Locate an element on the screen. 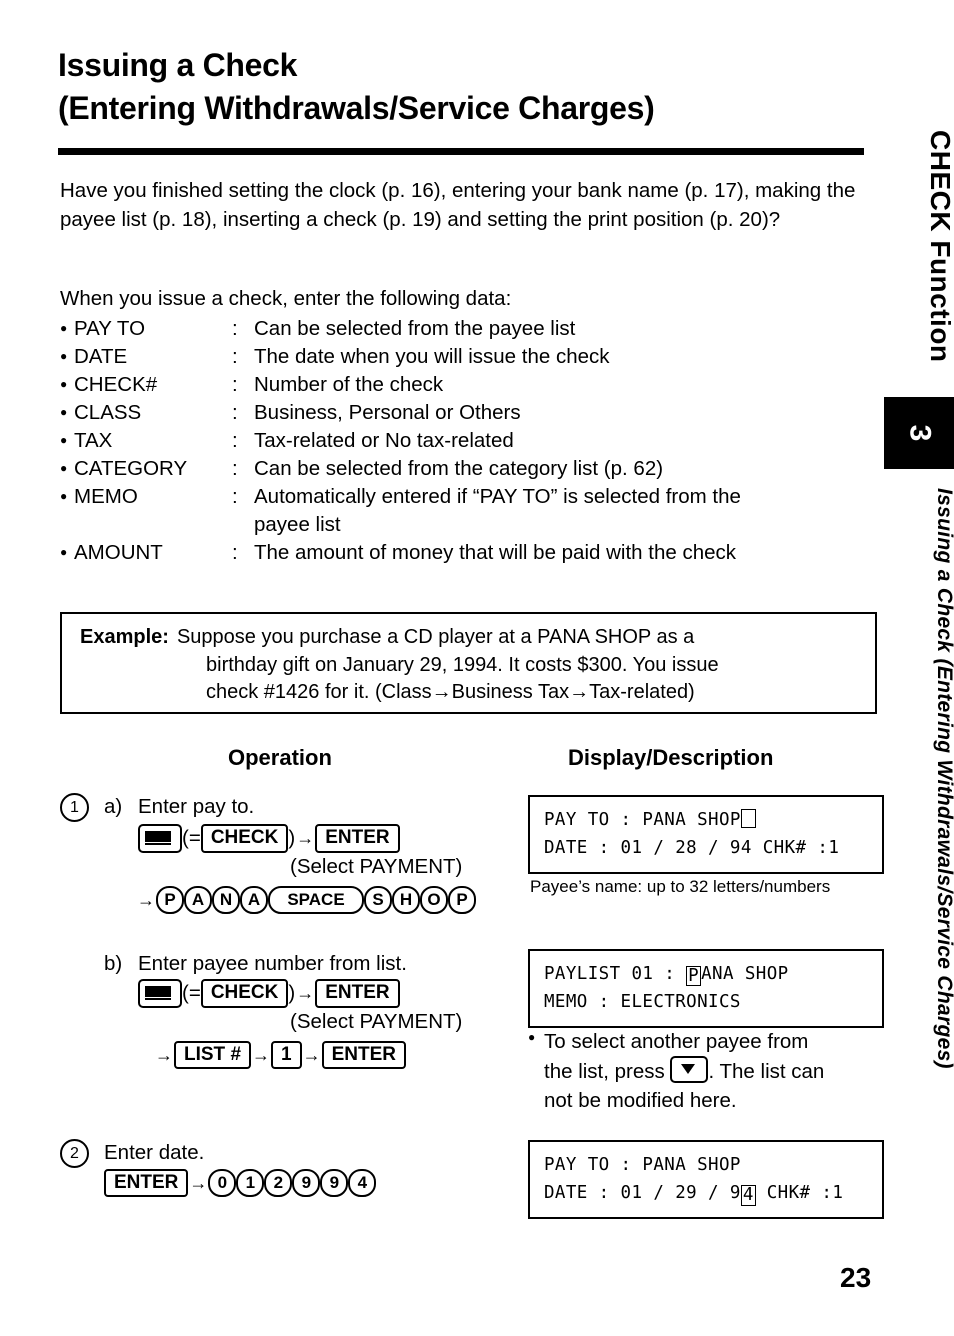 Image resolution: width=954 pixels, height=1336 pixels. key-a: A is located at coordinates (198, 900).